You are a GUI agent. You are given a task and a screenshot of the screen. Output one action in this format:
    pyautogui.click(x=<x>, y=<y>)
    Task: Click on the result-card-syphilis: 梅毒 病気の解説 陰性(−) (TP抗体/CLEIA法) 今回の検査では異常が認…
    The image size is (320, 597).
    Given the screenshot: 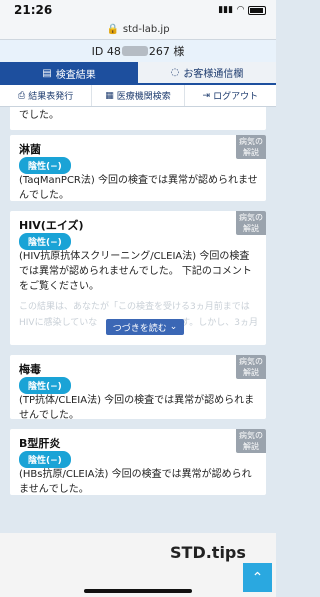 What is the action you would take?
    pyautogui.click(x=138, y=388)
    